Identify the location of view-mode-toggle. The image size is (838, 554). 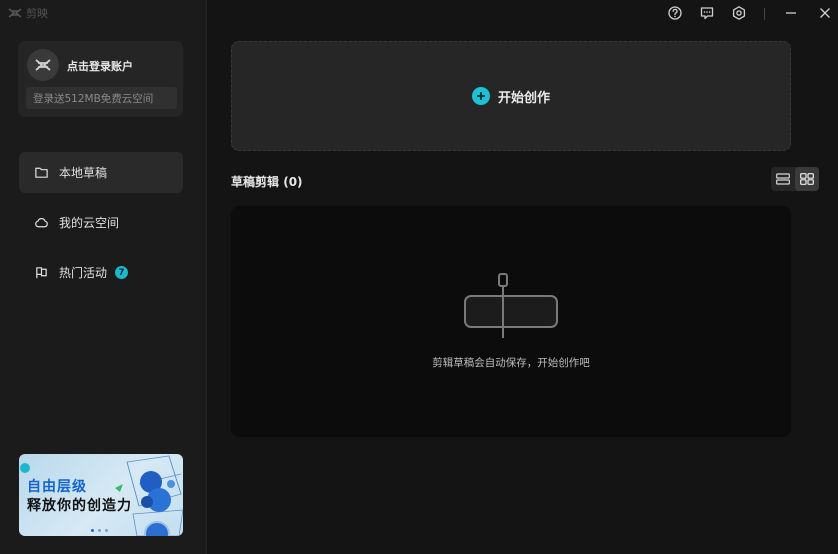
(795, 179).